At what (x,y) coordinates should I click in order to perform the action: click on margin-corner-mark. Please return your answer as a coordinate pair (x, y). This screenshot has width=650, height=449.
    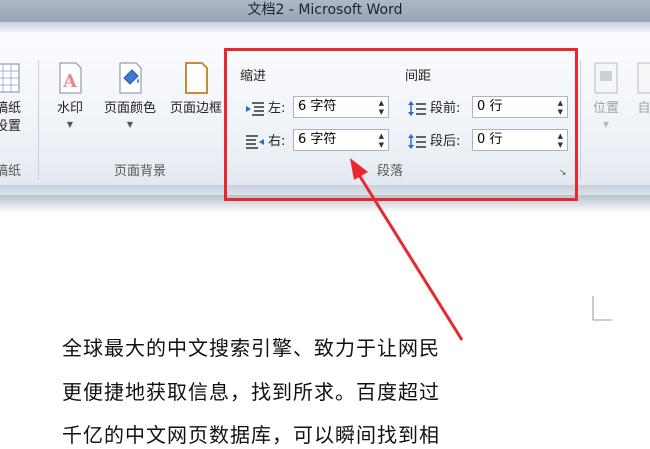
    Looking at the image, I should click on (602, 309).